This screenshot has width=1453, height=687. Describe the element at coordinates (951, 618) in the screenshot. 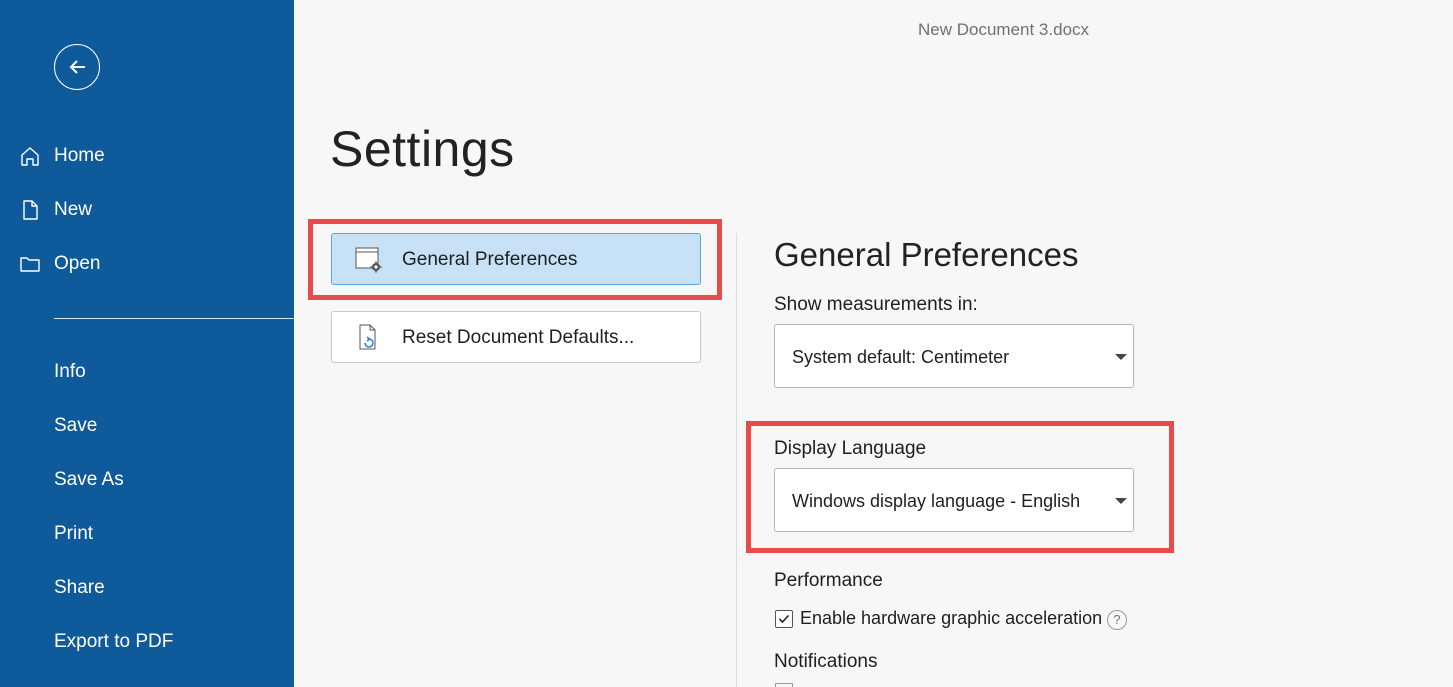

I see `hardware-acceleration-label: Enable hardware graphic acceleration` at that location.